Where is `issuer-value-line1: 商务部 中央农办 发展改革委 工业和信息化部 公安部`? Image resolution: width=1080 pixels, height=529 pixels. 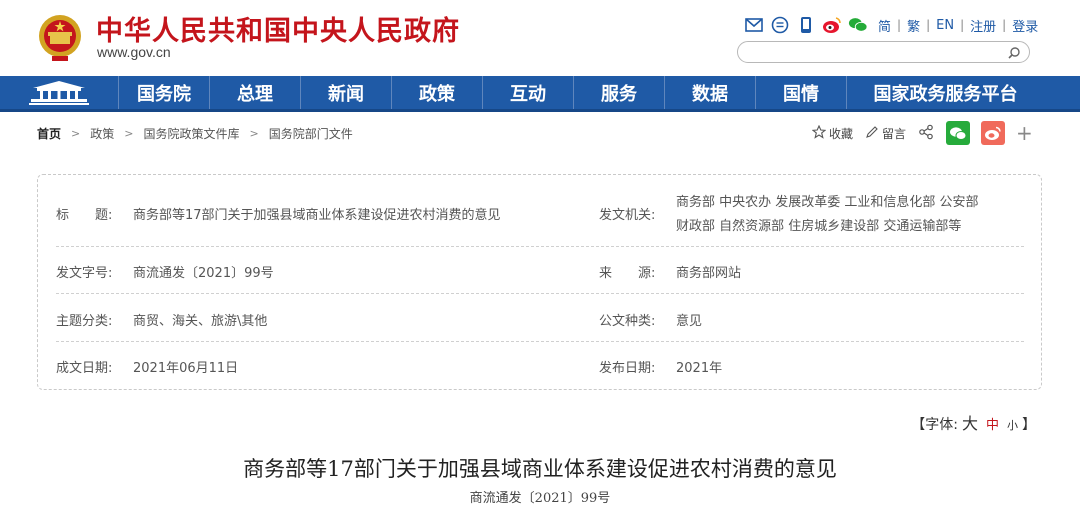
issuer-value-line1: 商务部 中央农办 发展改革委 工业和信息化部 公安部 is located at coordinates (827, 202).